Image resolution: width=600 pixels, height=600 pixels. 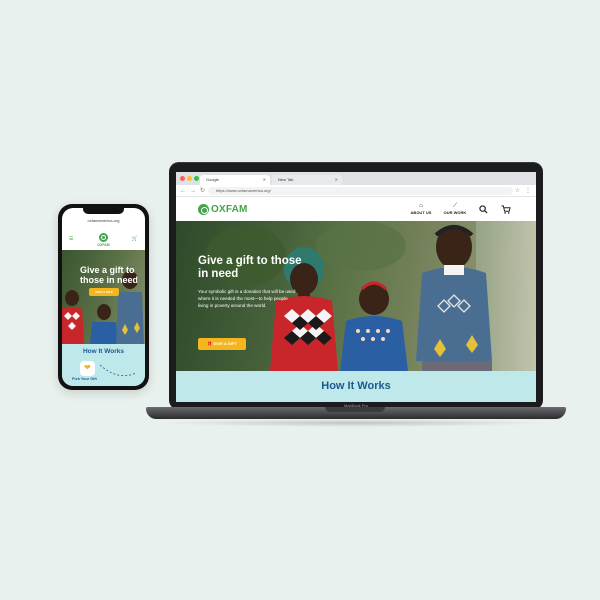 What do you see at coordinates (235, 180) in the screenshot?
I see `browser-tab-google: Google ✕` at bounding box center [235, 180].